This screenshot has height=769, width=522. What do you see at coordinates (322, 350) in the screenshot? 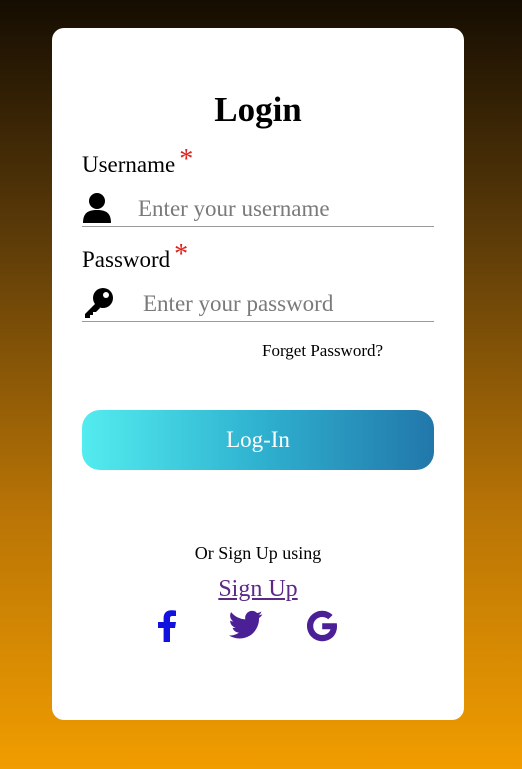
I see `forgot-password-link: Forget Password?` at bounding box center [322, 350].